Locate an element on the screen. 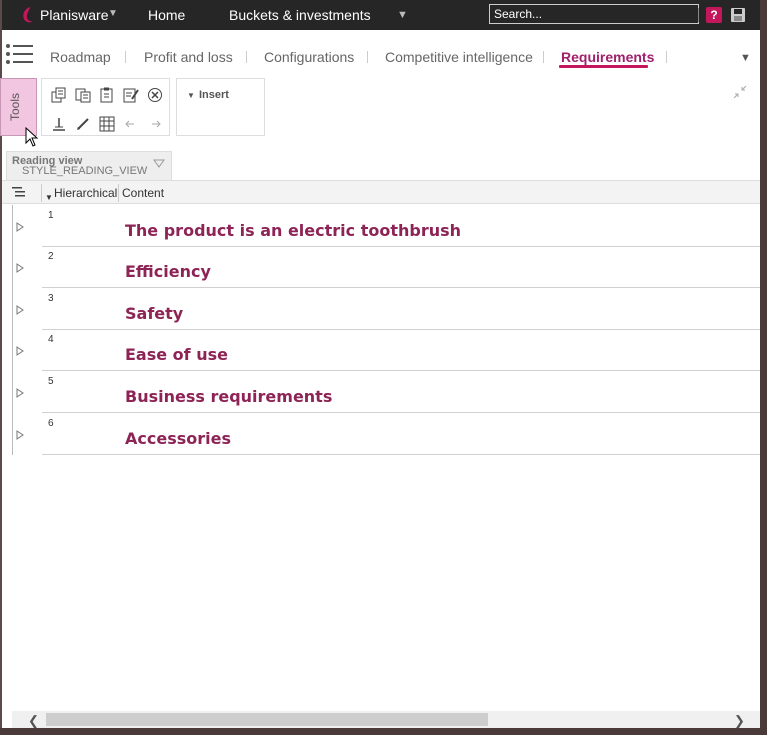  table-row: 6 Accessories is located at coordinates (381, 434).